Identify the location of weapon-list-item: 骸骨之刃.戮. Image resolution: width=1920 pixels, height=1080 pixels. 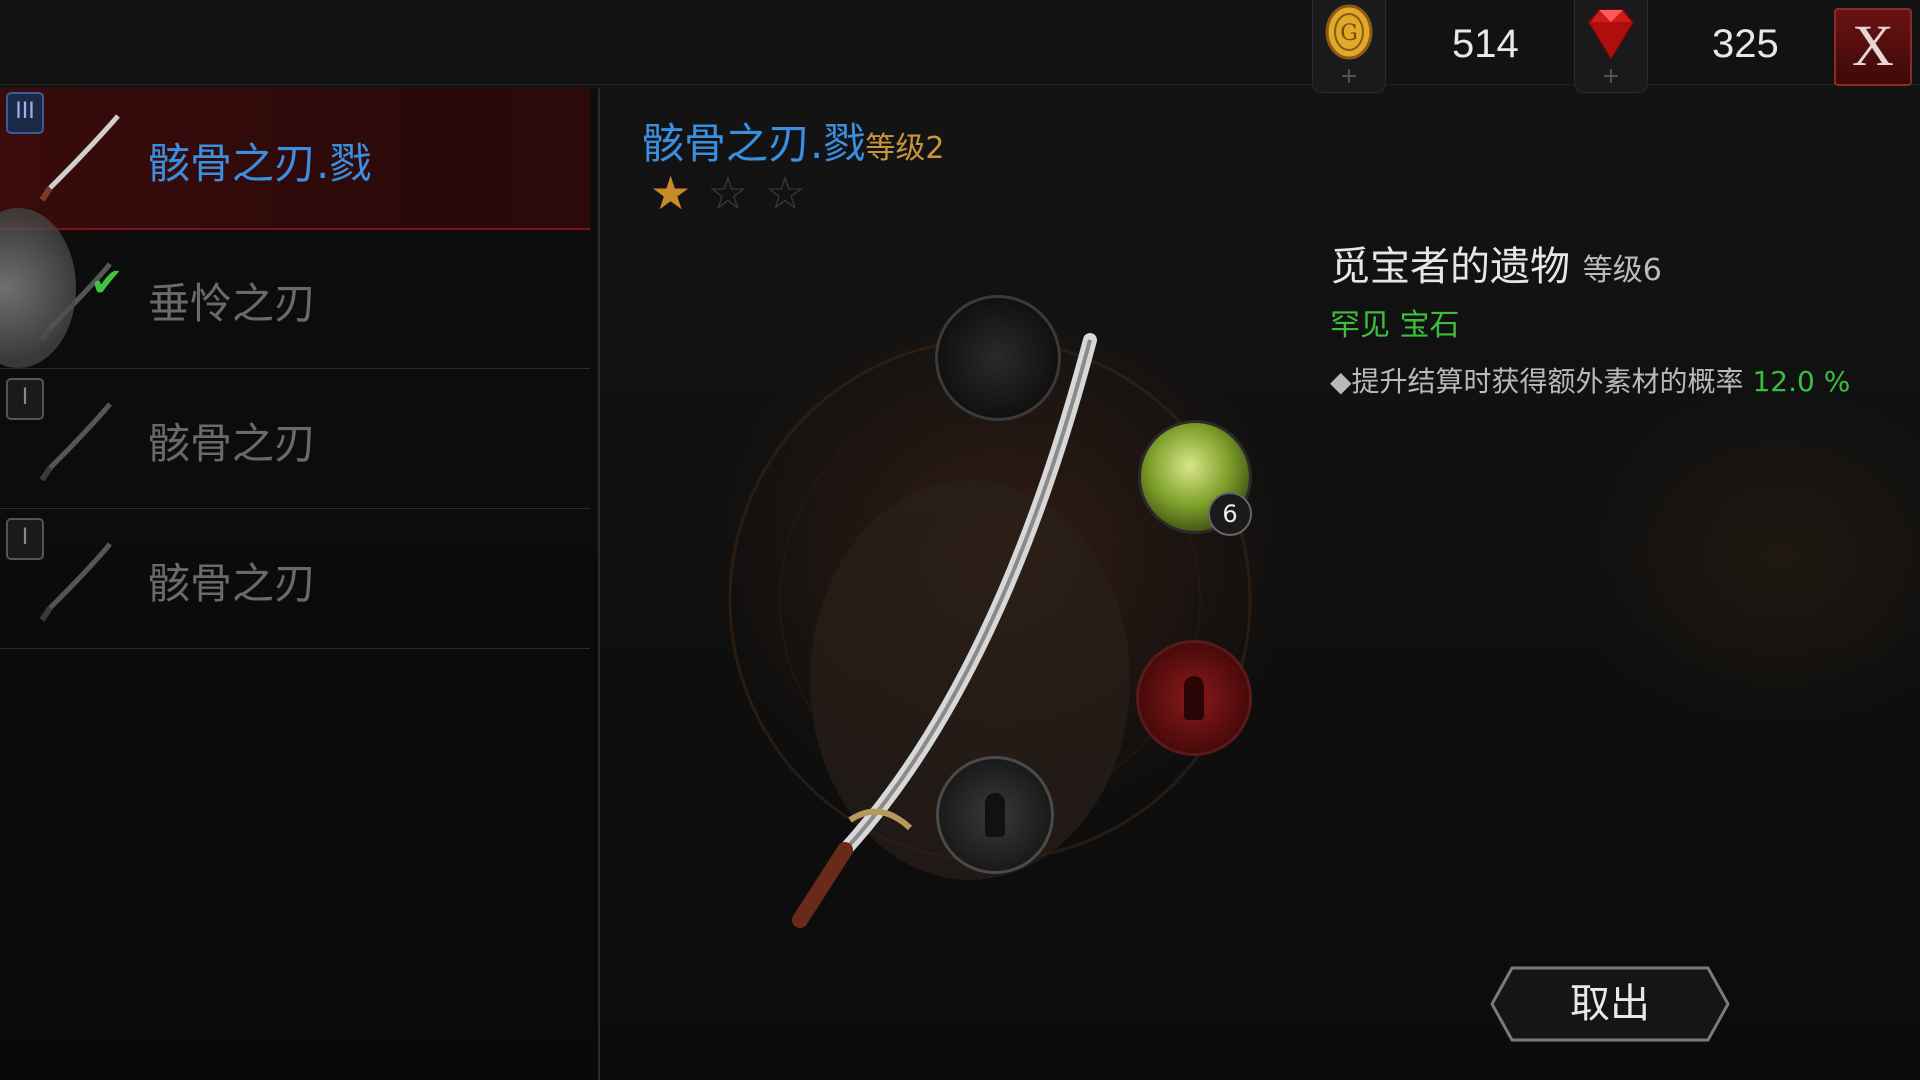
(295, 159).